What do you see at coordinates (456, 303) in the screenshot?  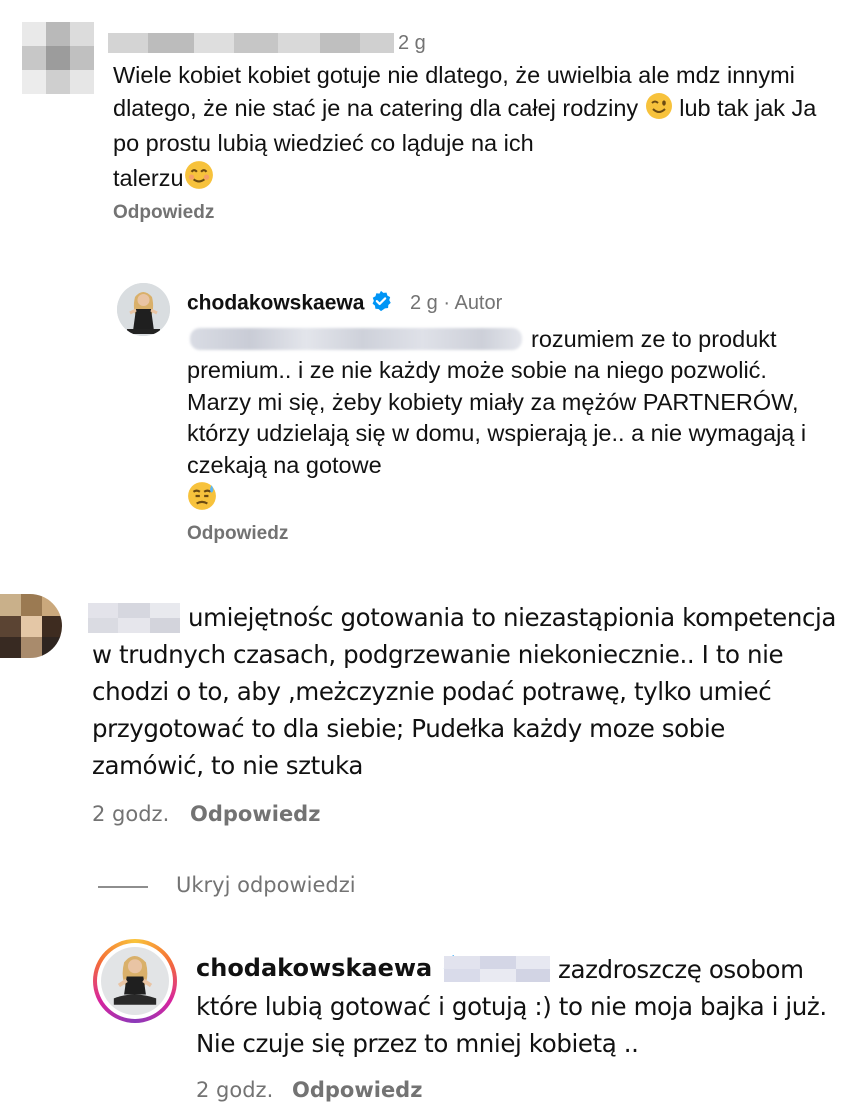 I see `comment-time: 2 g · Autor` at bounding box center [456, 303].